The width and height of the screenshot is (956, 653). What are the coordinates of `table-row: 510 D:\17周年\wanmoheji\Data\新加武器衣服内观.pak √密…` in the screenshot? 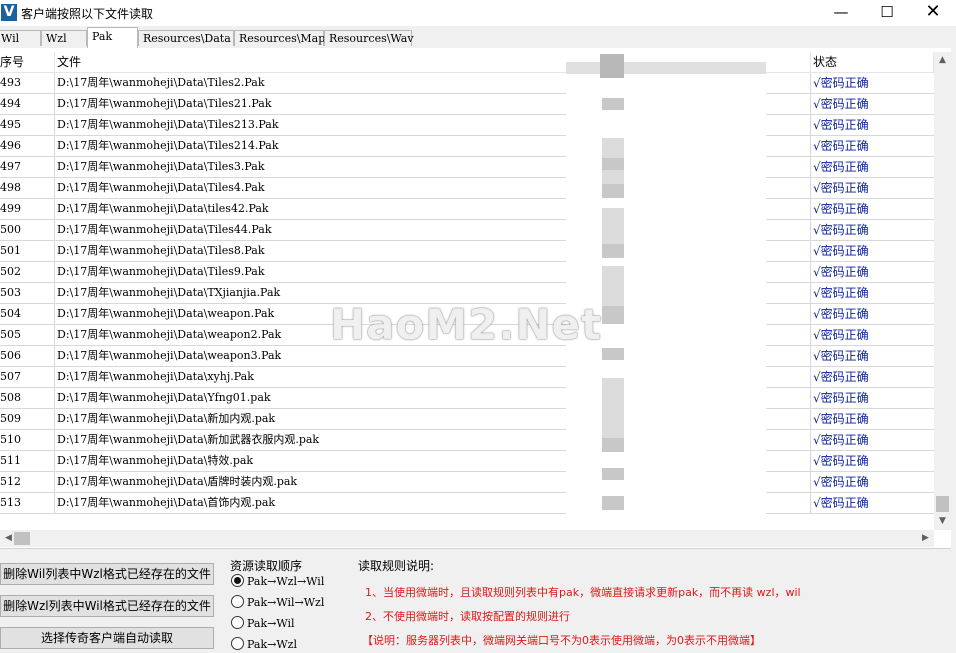 It's located at (467, 440).